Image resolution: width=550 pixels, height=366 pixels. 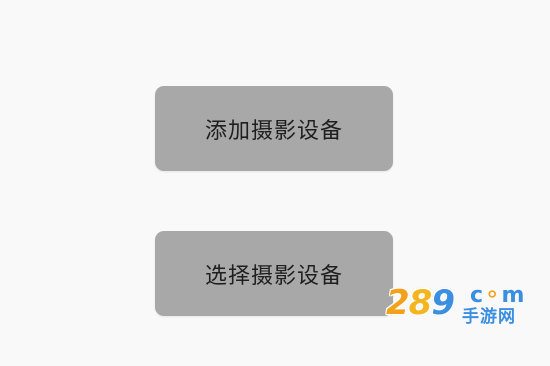 What do you see at coordinates (489, 317) in the screenshot?
I see `watermark-subtitle: 手游网` at bounding box center [489, 317].